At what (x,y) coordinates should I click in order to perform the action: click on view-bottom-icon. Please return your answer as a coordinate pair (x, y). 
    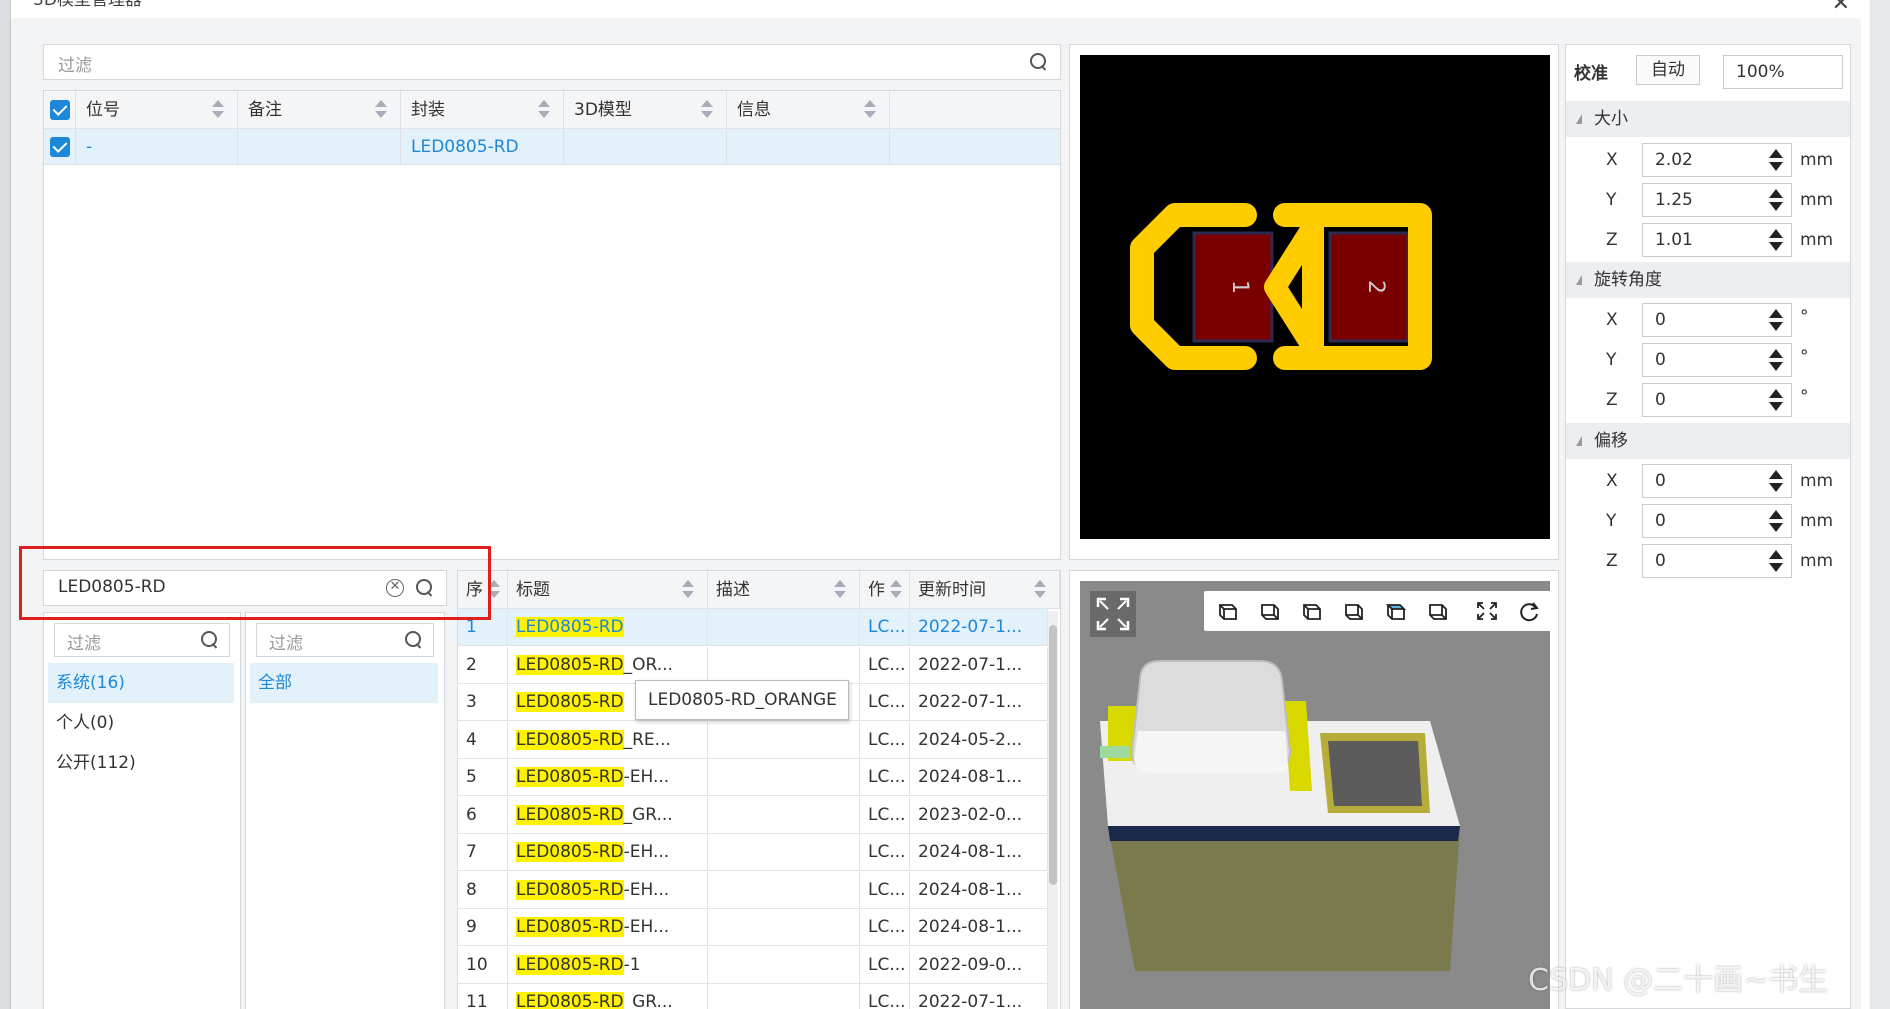
    Looking at the image, I should click on (1437, 611).